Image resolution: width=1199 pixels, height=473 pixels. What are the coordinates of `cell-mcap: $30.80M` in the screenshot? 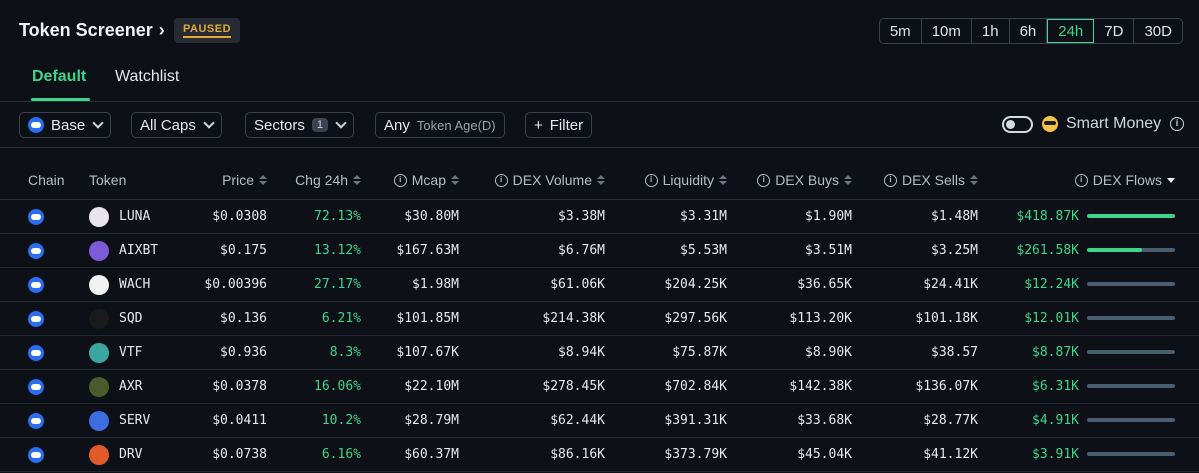 It's located at (431, 216).